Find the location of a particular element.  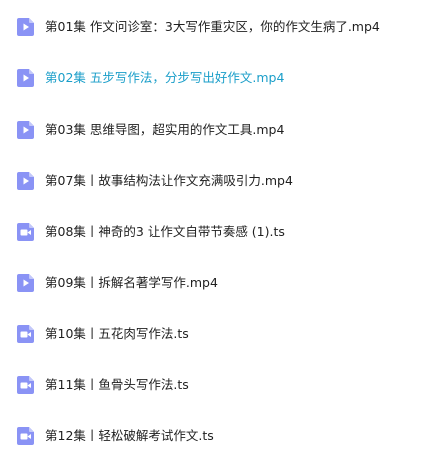

file-row-09: 第09集丨拆解名著学写作.mp4 is located at coordinates (219, 283).